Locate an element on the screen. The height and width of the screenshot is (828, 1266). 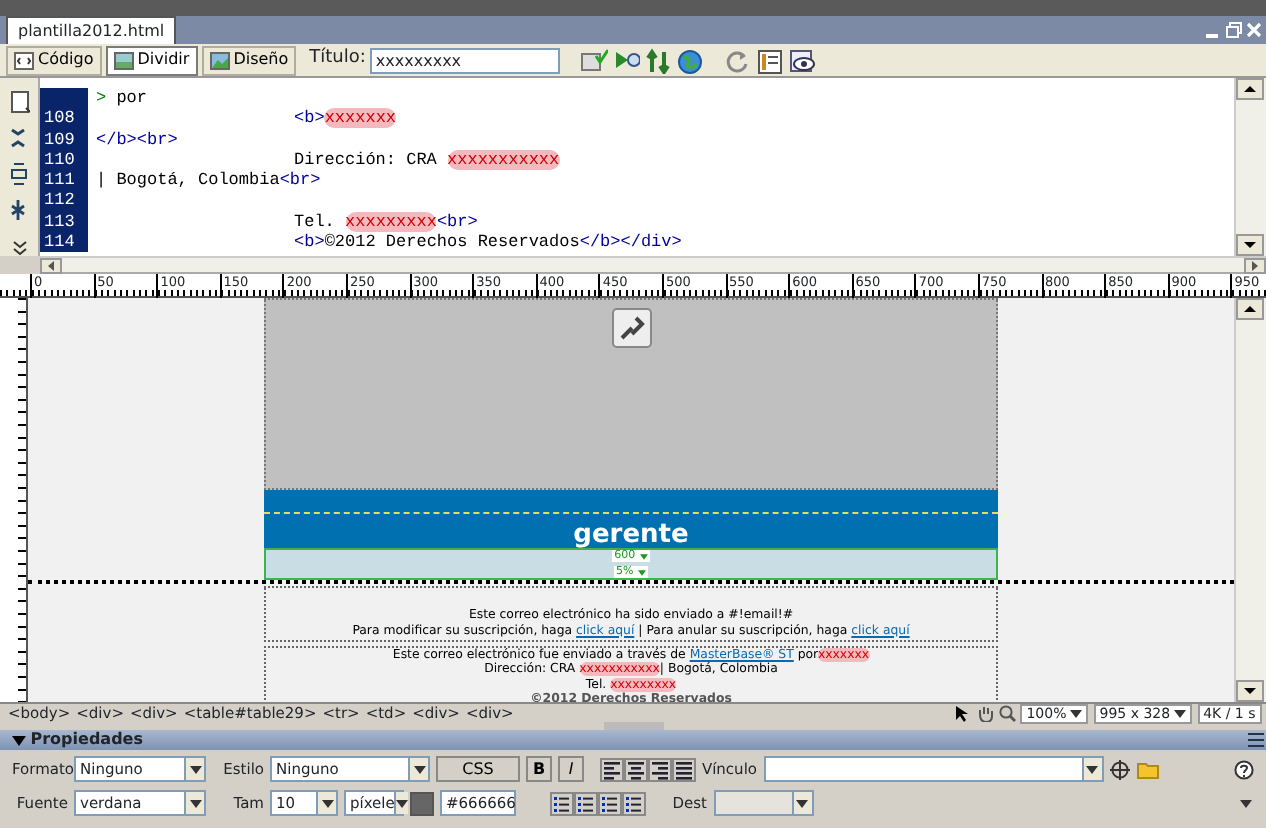
line-number: 110 is located at coordinates (64, 160).